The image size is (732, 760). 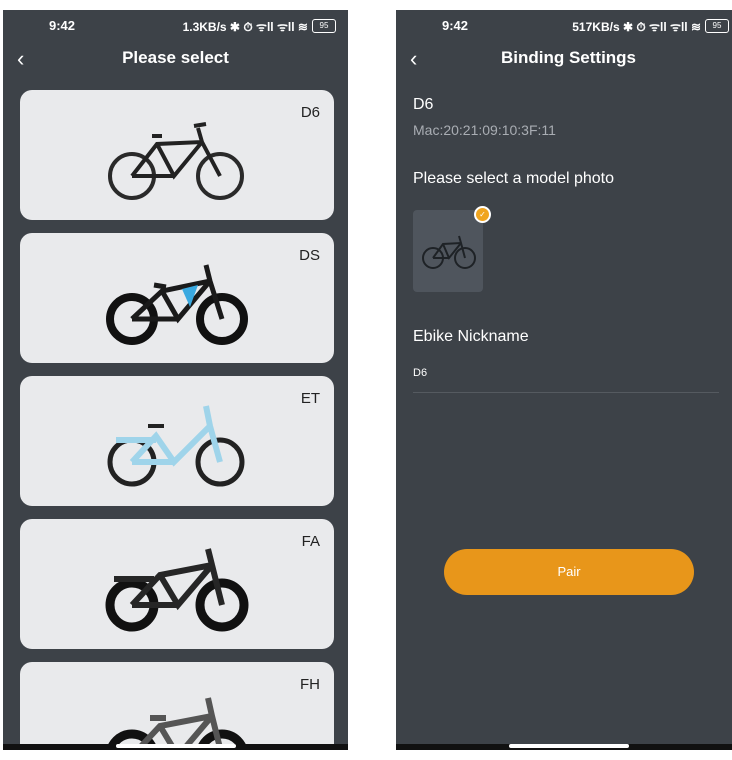 I want to click on status-network: 517KB/s ✱ ⏱ ᯤll ᯤll ≋, so click(x=636, y=27).